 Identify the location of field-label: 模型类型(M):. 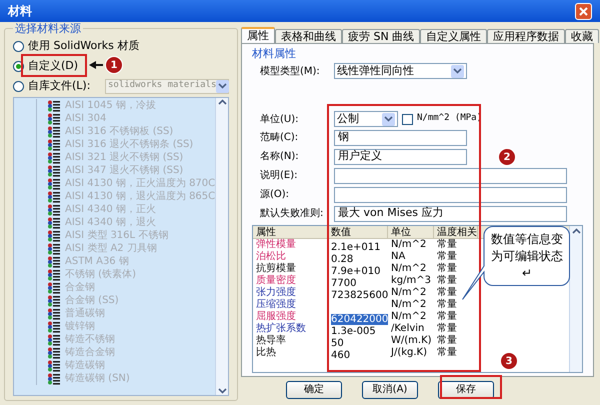
(290, 71).